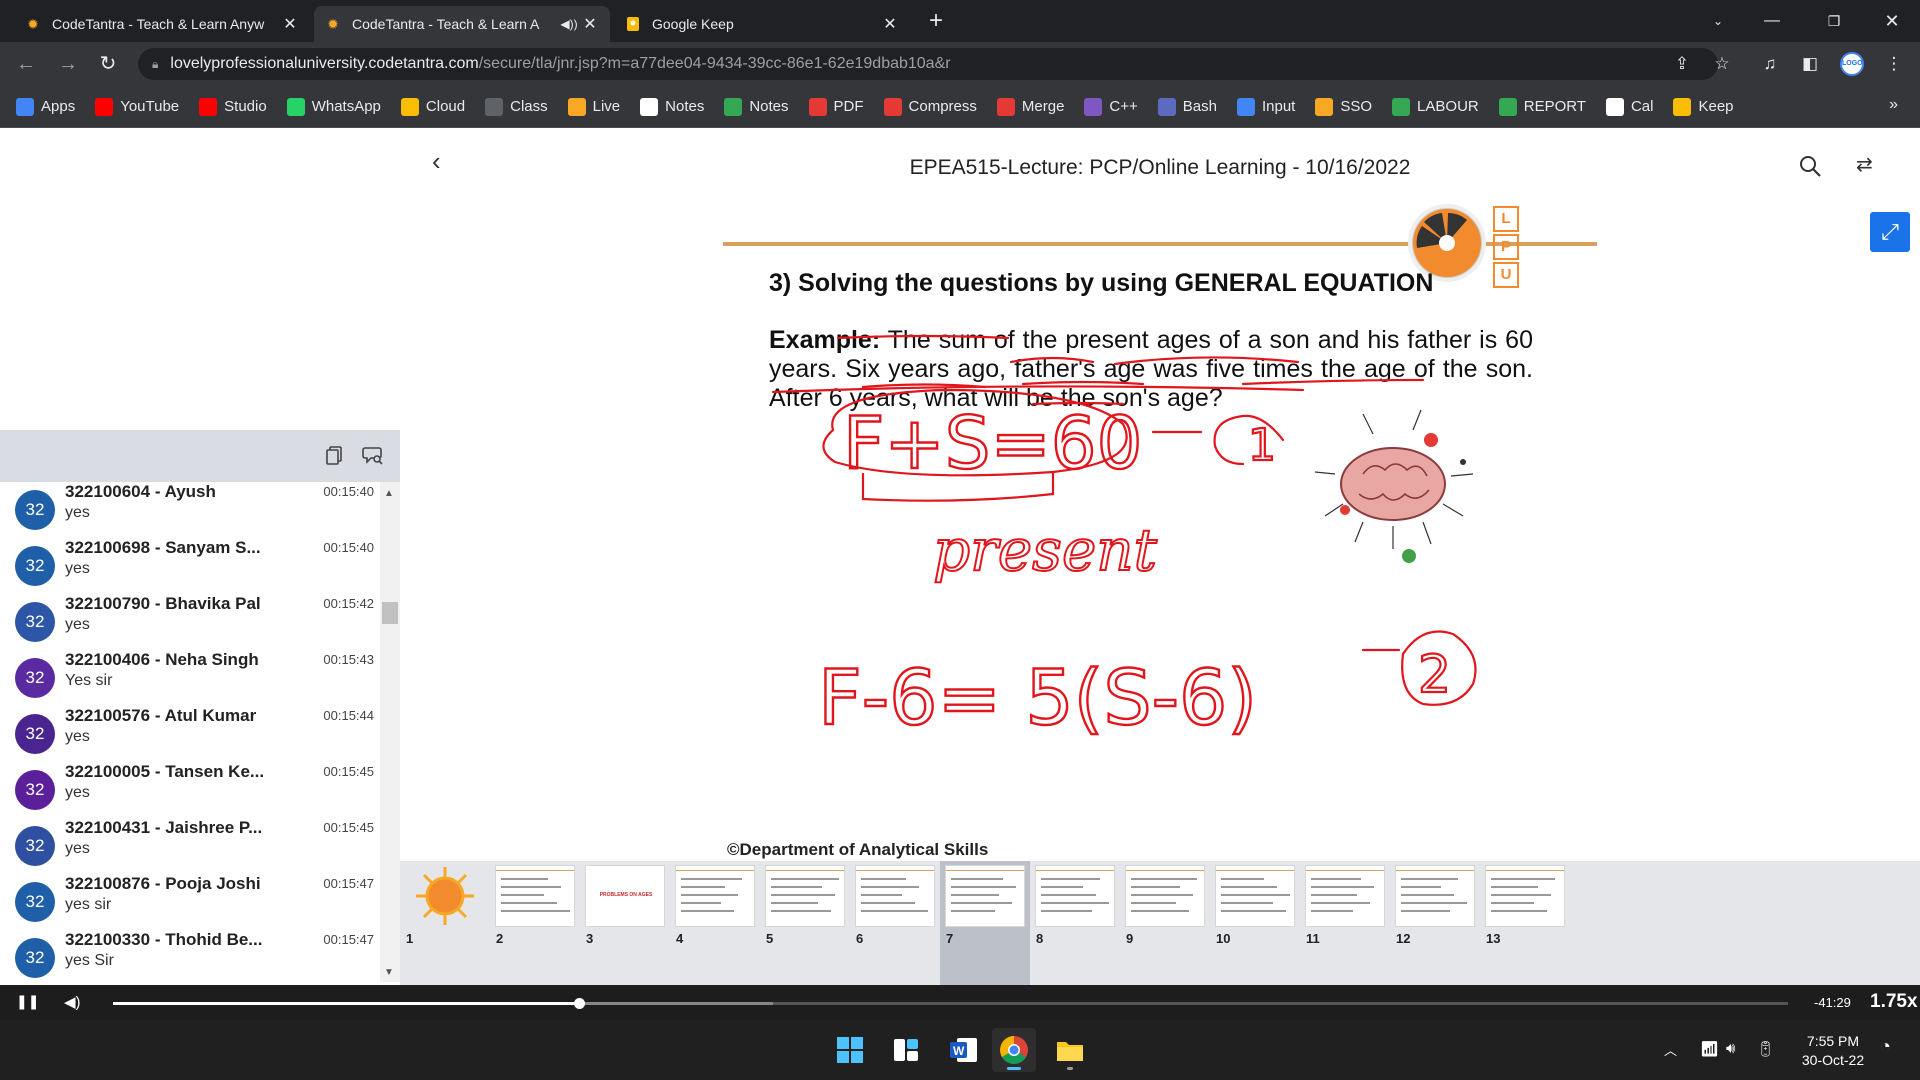 The width and height of the screenshot is (1920, 1080). I want to click on volume-tray-icon: 🔊︎, so click(1730, 1048).